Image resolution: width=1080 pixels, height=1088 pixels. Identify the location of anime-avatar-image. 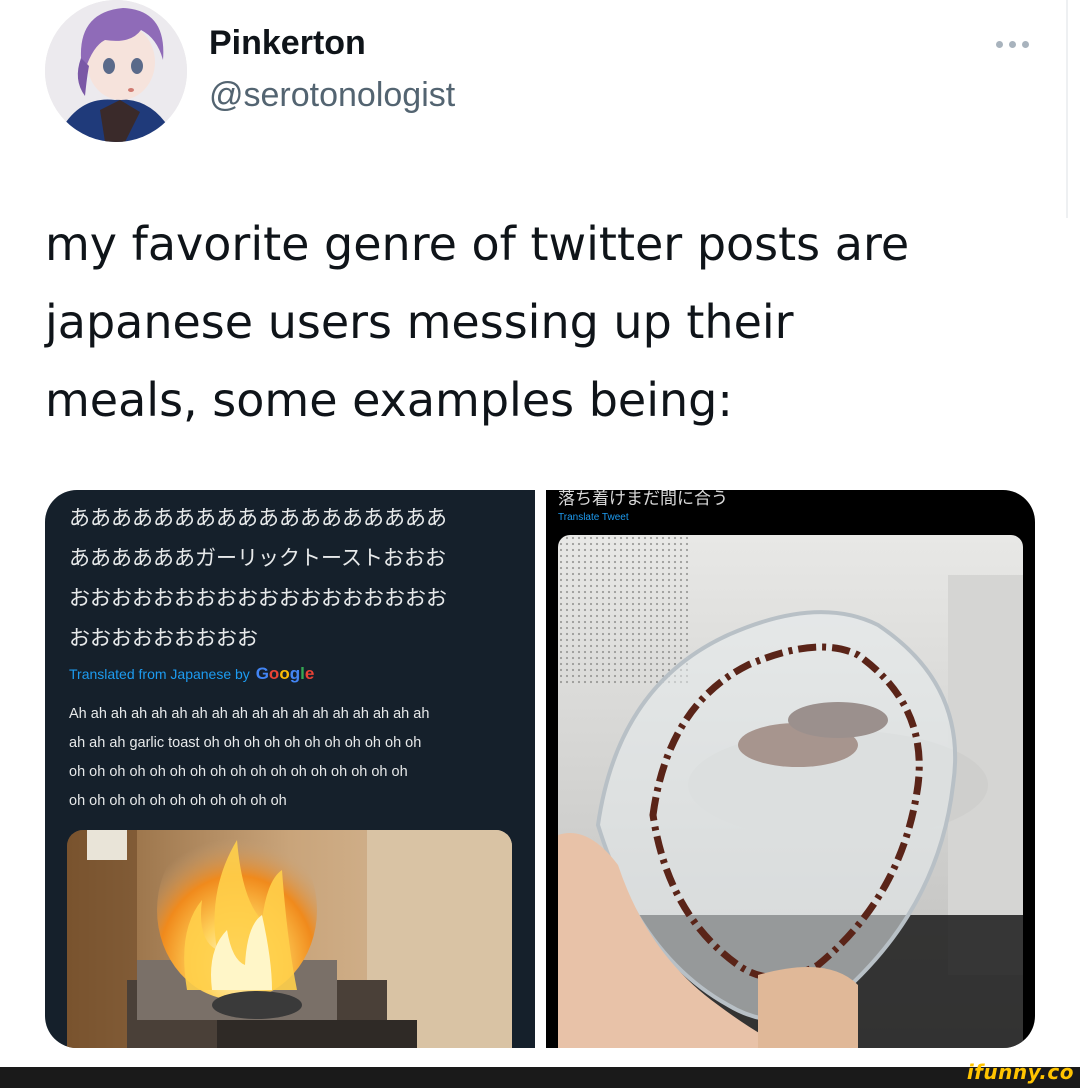
(116, 71).